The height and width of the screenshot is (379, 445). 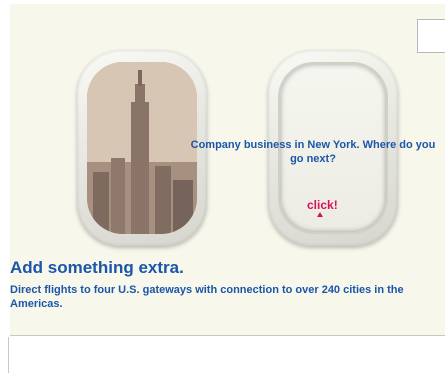 I want to click on divider-line, so click(x=8, y=355).